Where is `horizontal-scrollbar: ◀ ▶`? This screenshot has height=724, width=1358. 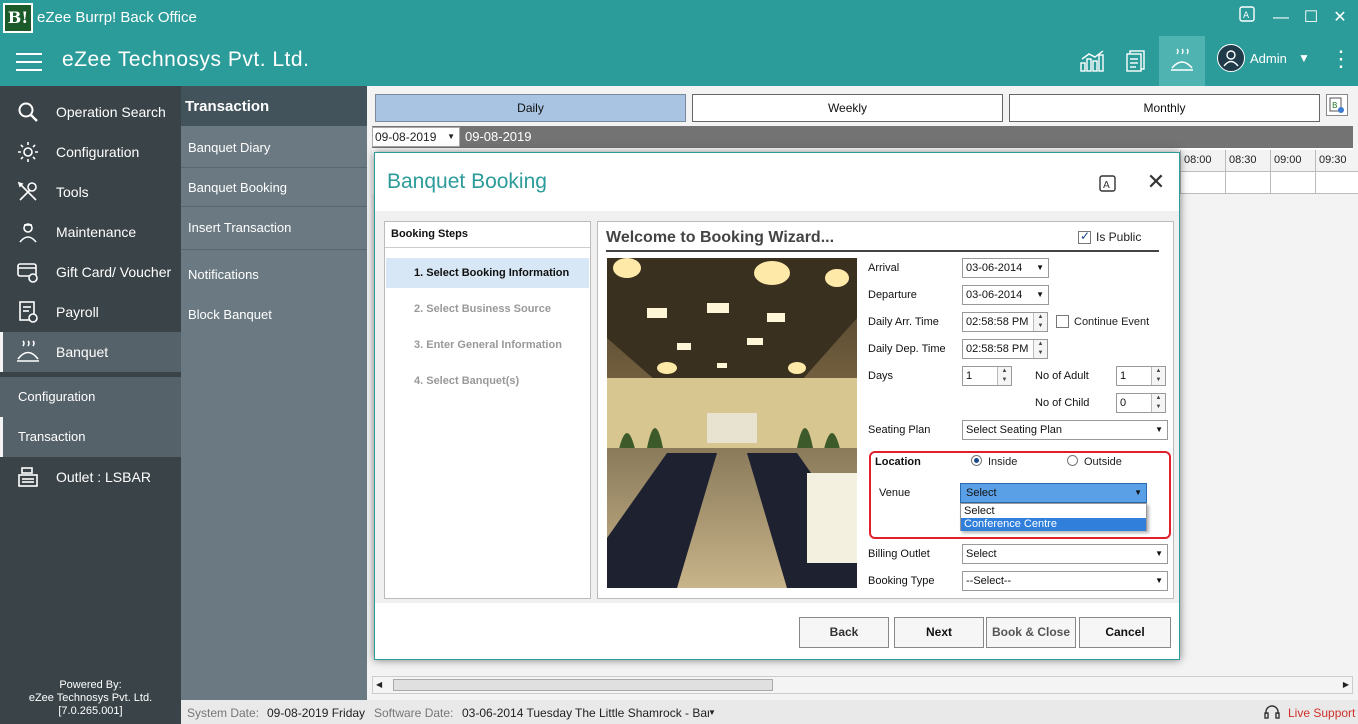 horizontal-scrollbar: ◀ ▶ is located at coordinates (862, 685).